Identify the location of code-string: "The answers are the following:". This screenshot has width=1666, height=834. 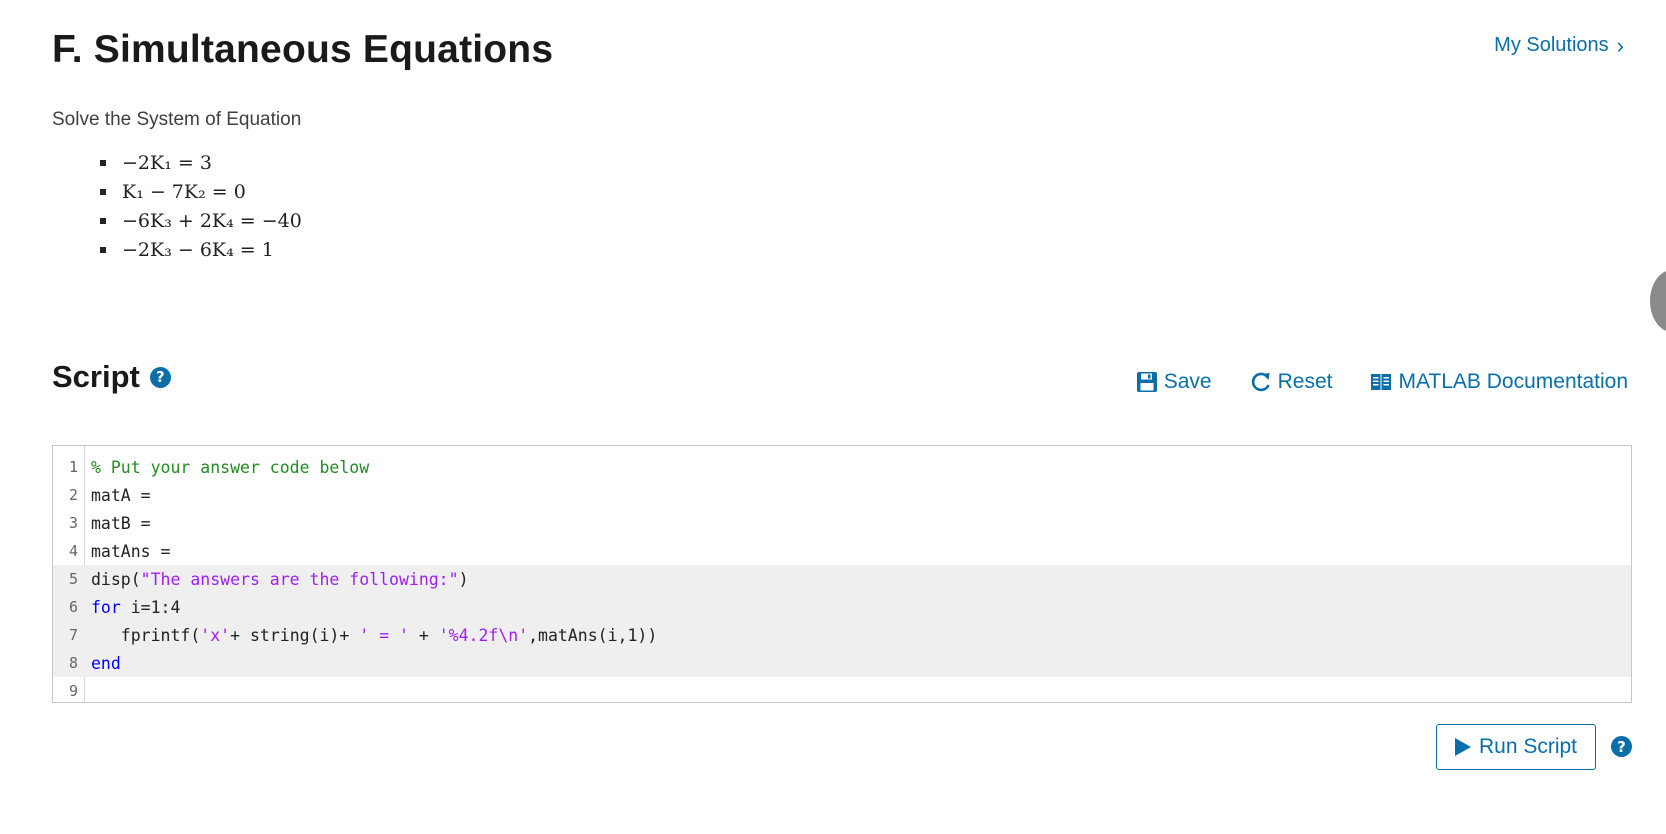
(299, 579).